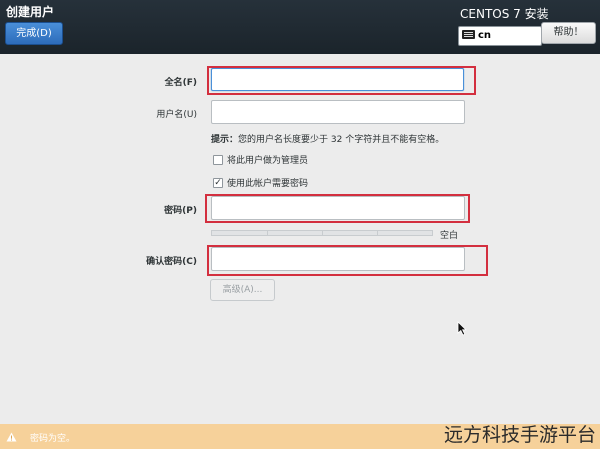  I want to click on password-input, so click(338, 208).